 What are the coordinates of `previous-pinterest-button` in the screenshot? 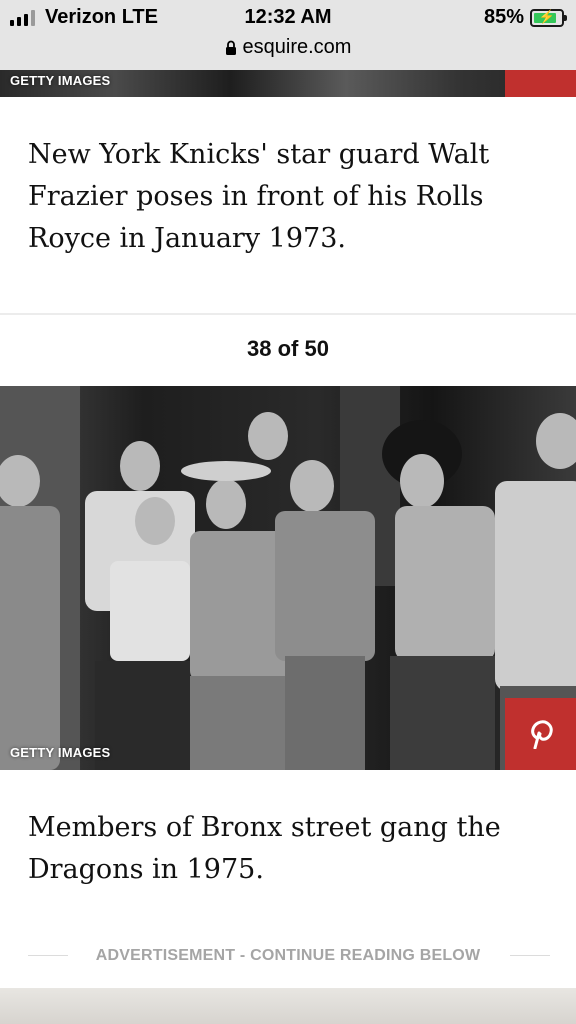 It's located at (540, 83).